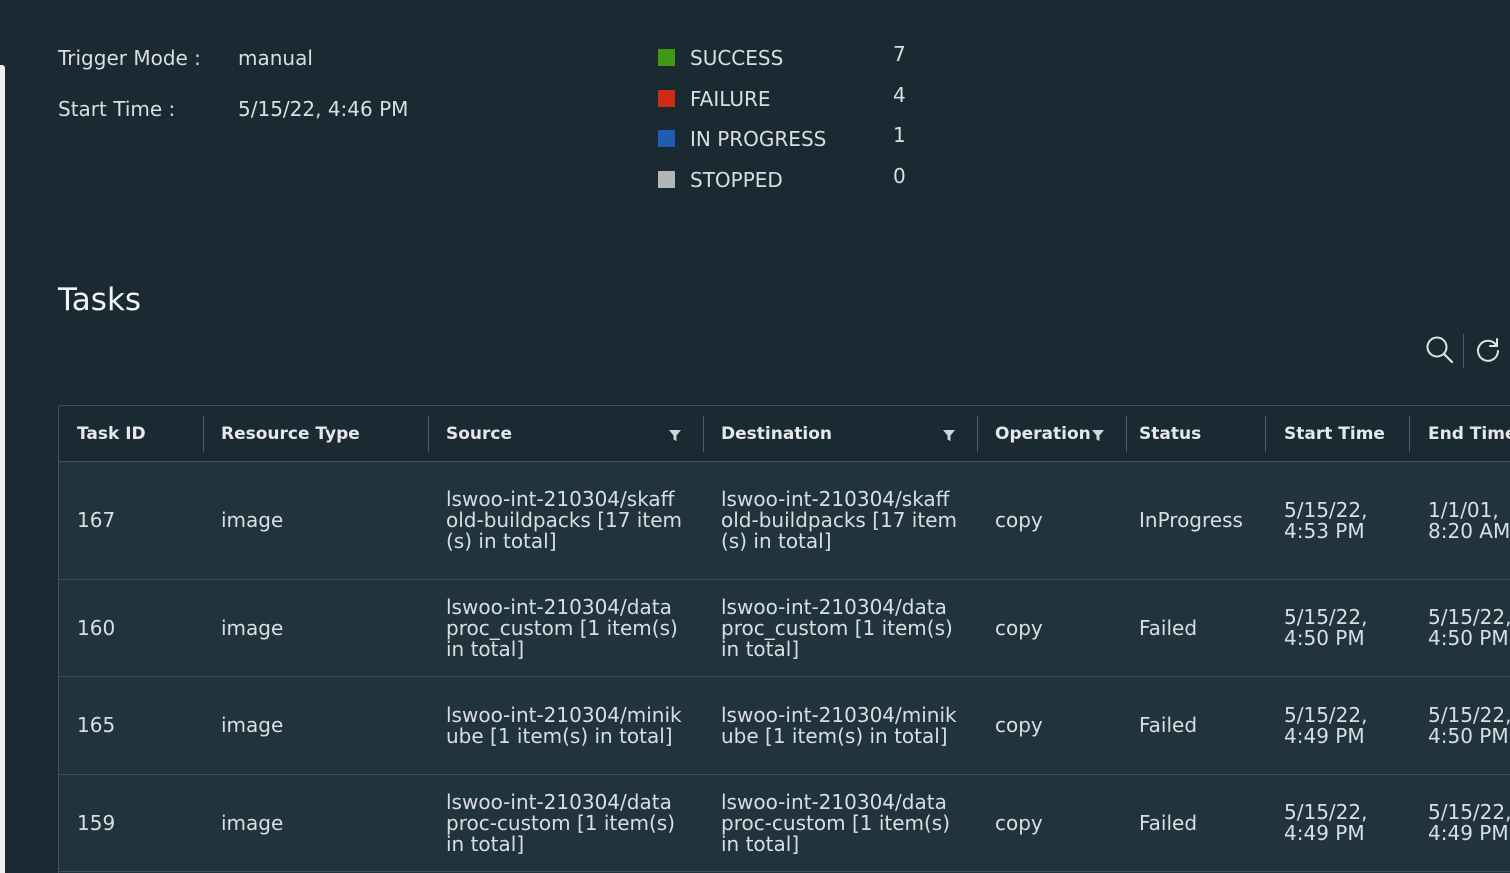 Image resolution: width=1510 pixels, height=873 pixels. What do you see at coordinates (788, 178) in the screenshot?
I see `legend-stopped: STOPPED 0` at bounding box center [788, 178].